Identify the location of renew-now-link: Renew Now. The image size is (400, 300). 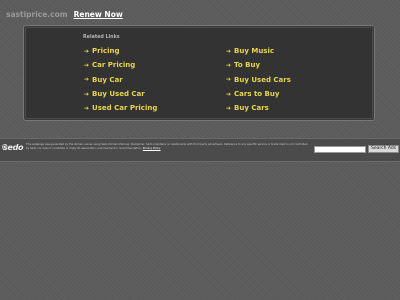
(98, 14).